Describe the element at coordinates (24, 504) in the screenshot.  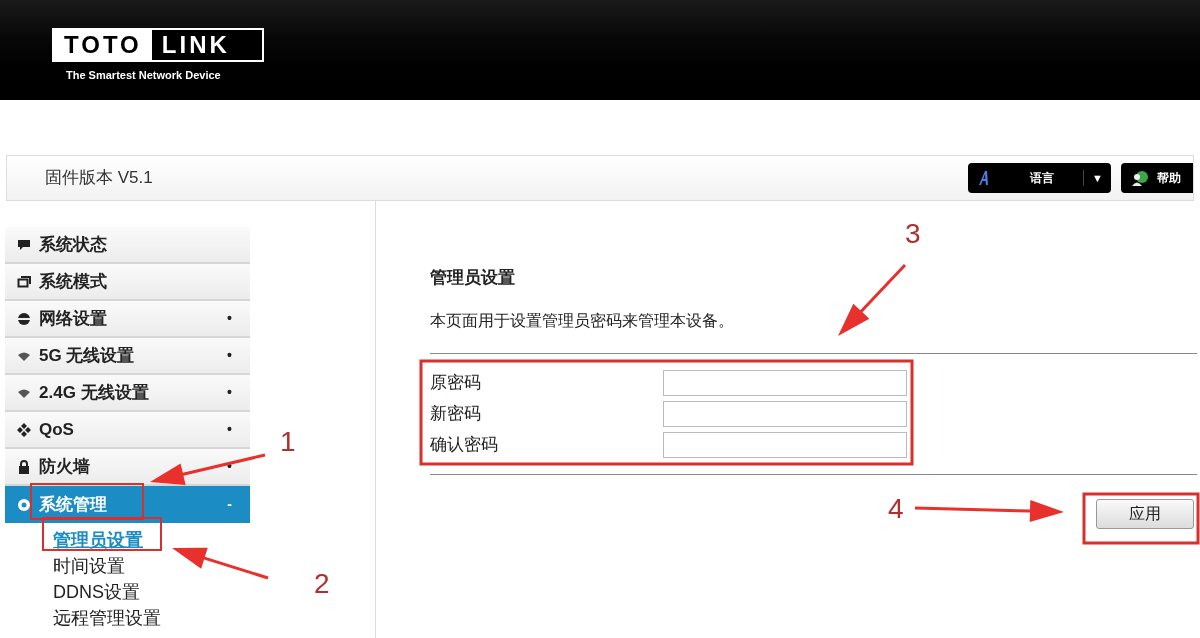
I see `gear-icon` at that location.